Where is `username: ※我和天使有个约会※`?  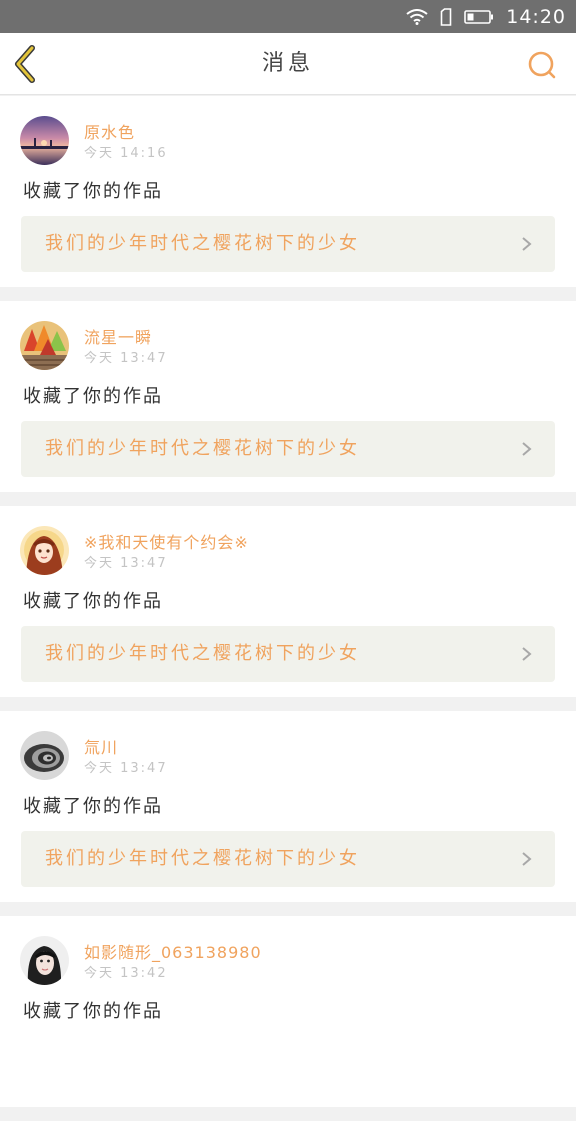 username: ※我和天使有个约会※ is located at coordinates (166, 541).